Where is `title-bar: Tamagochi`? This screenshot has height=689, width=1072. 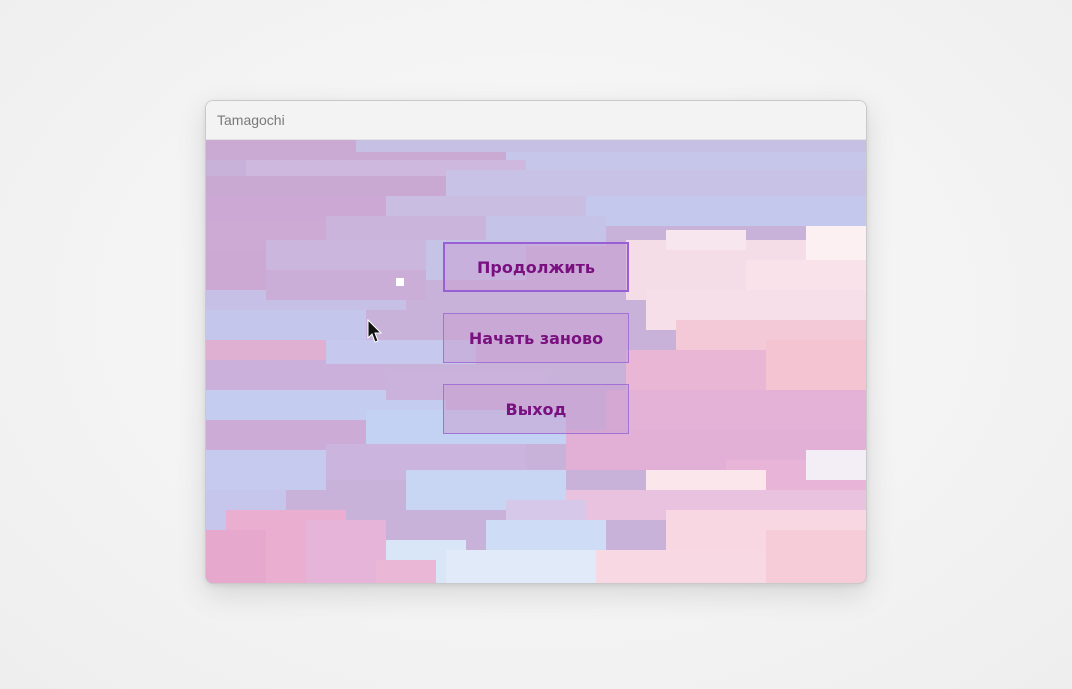 title-bar: Tamagochi is located at coordinates (536, 120).